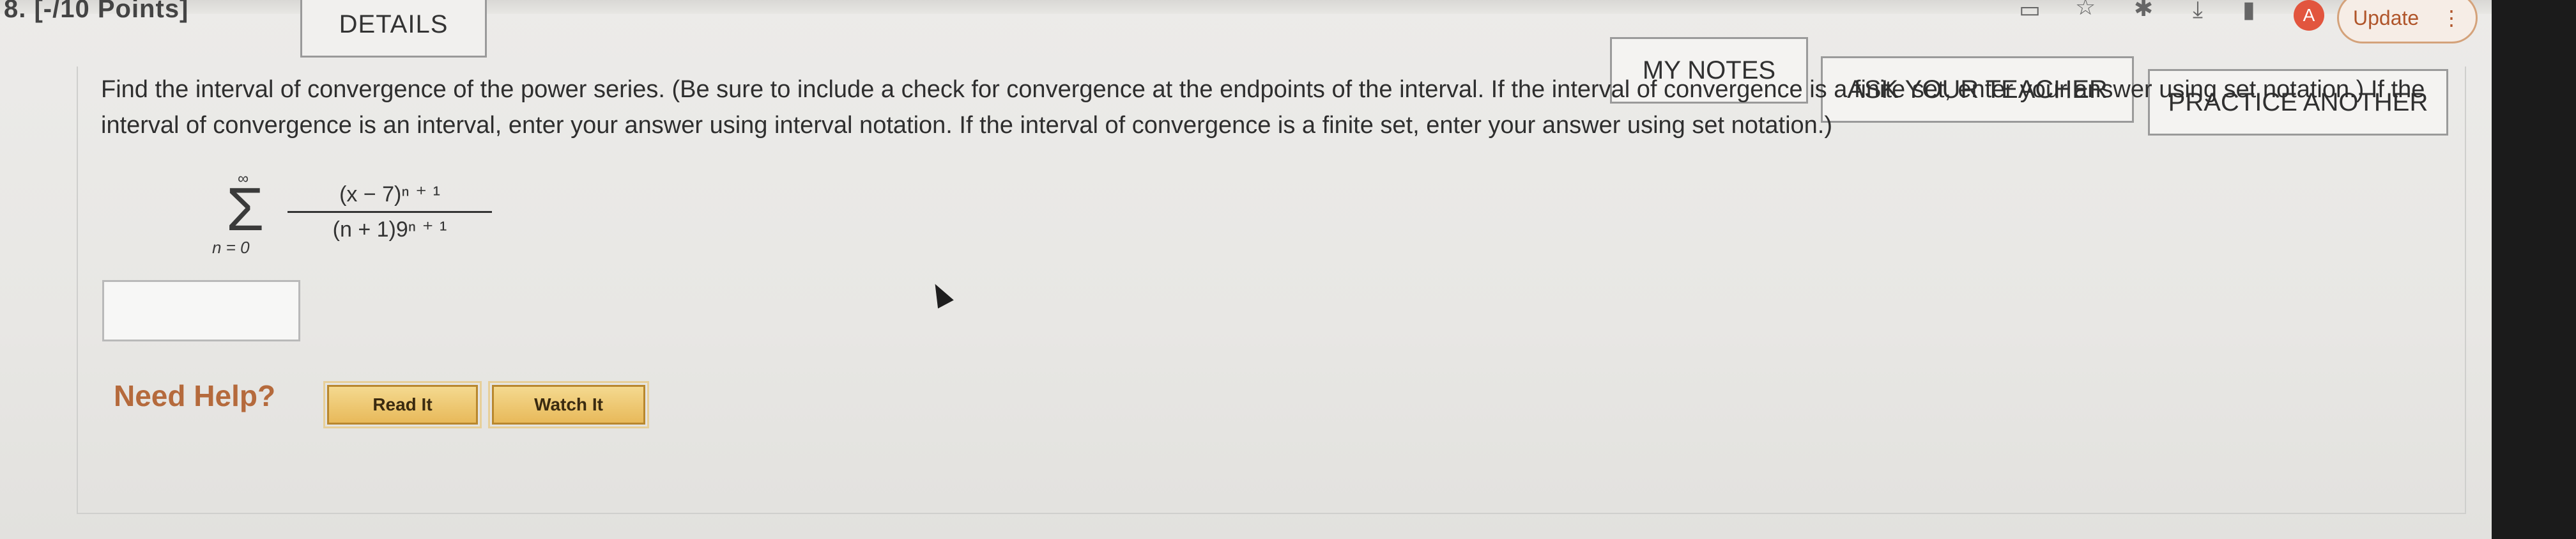 The height and width of the screenshot is (539, 2576). What do you see at coordinates (2248, 12) in the screenshot?
I see `sidebar-icon: ▮` at bounding box center [2248, 12].